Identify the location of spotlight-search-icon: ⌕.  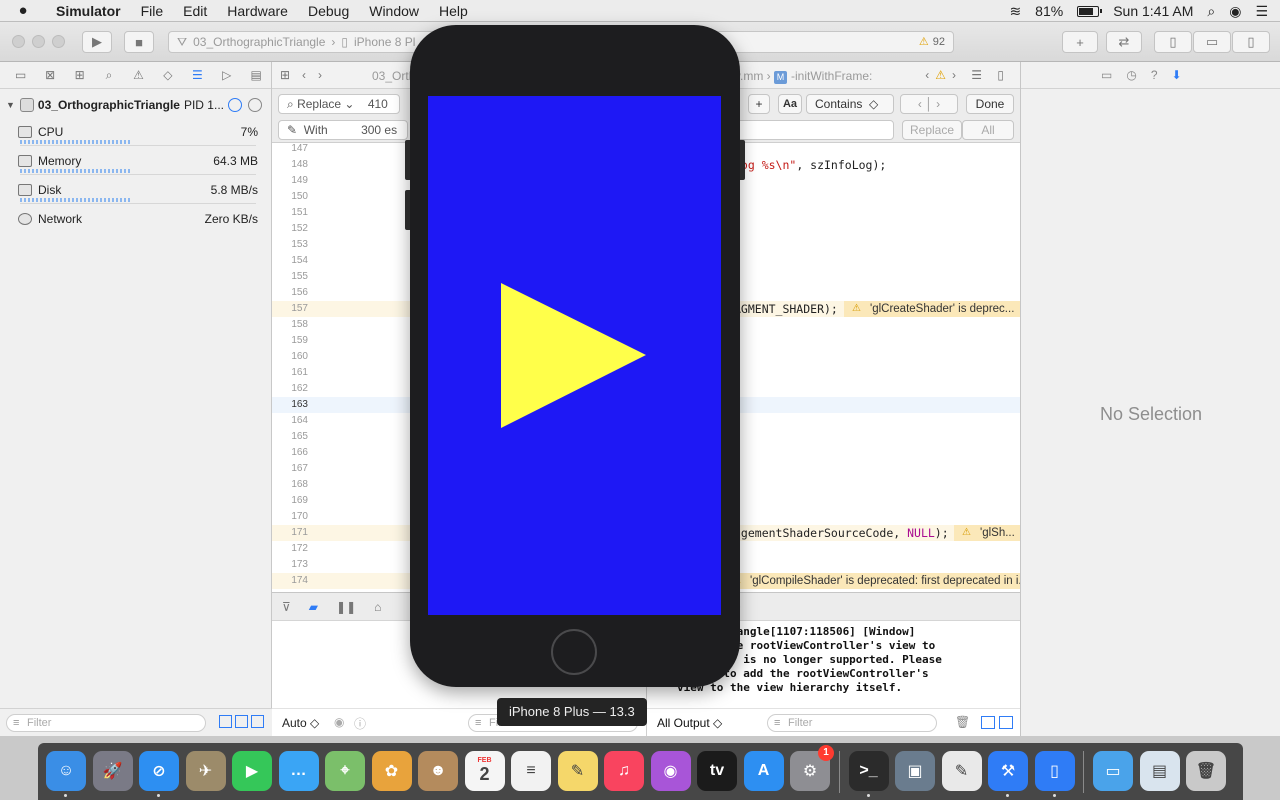
(1211, 11).